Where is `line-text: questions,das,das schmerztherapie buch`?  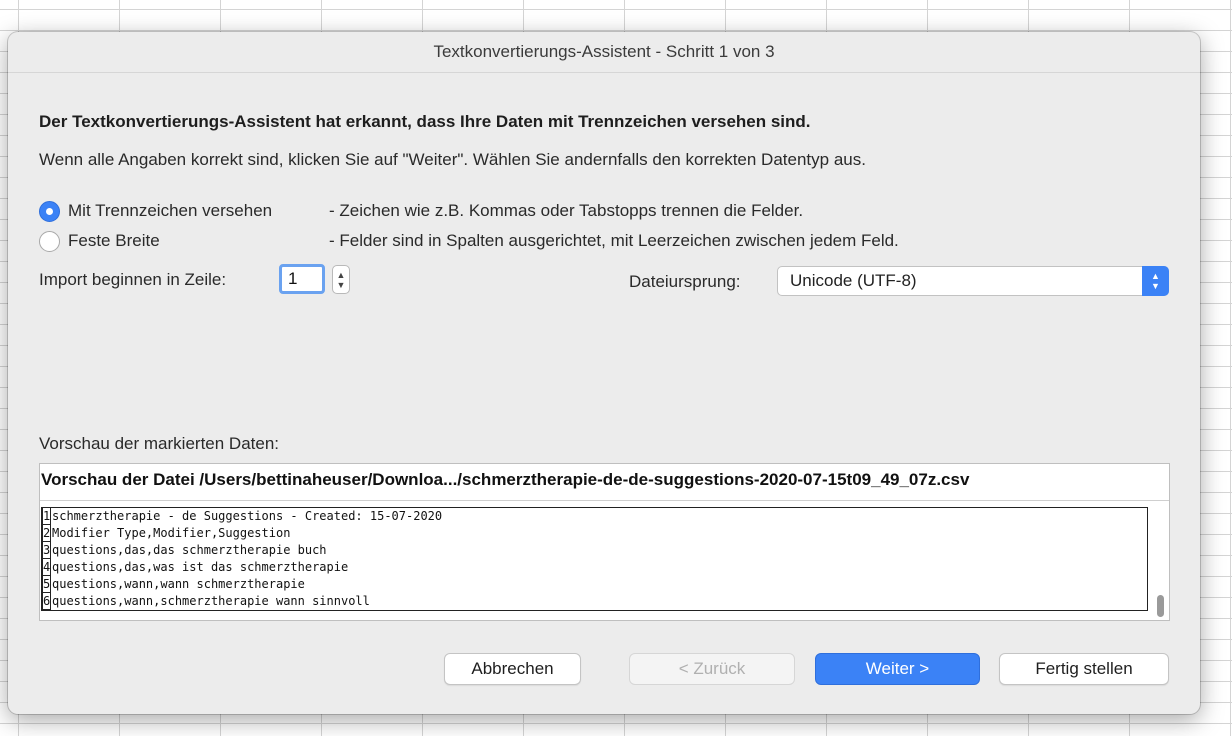 line-text: questions,das,das schmerztherapie buch is located at coordinates (189, 550).